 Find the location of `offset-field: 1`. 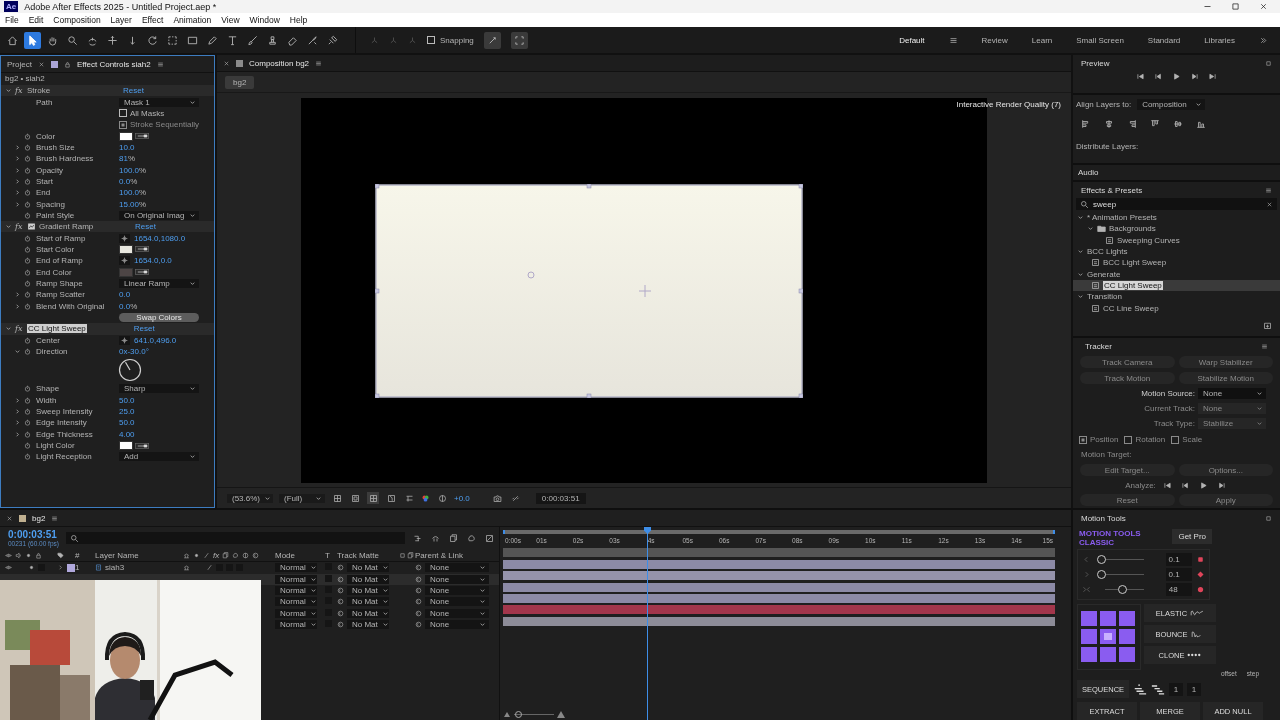

offset-field: 1 is located at coordinates (1176, 689).